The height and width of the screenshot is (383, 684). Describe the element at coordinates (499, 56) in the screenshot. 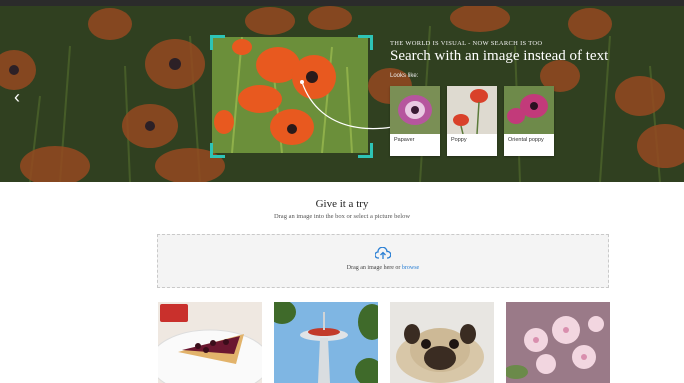

I see `hero-headline: Search with an image instead of text` at that location.